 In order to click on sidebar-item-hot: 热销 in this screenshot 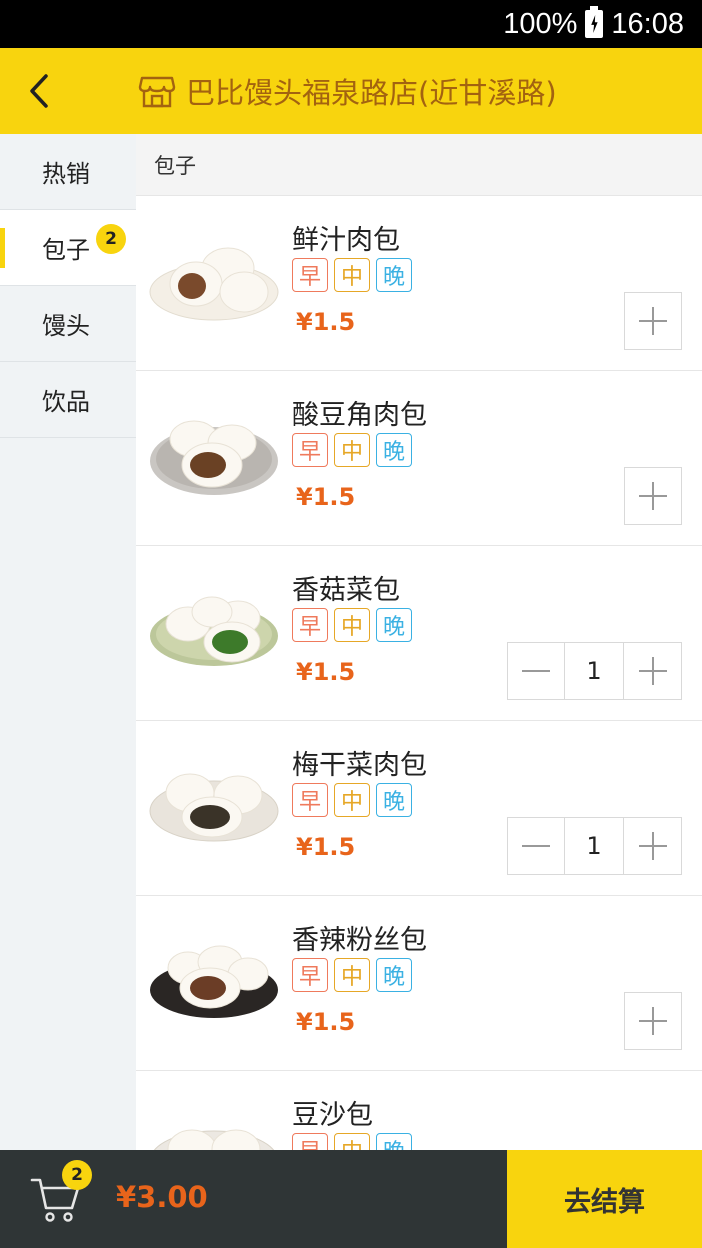, I will do `click(68, 172)`.